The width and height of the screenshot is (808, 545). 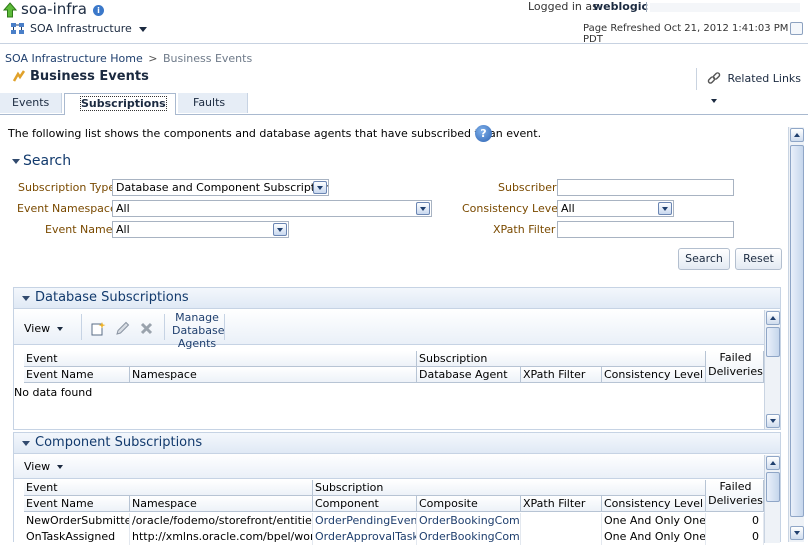 What do you see at coordinates (79, 229) in the screenshot?
I see `event-name-label: Event Name` at bounding box center [79, 229].